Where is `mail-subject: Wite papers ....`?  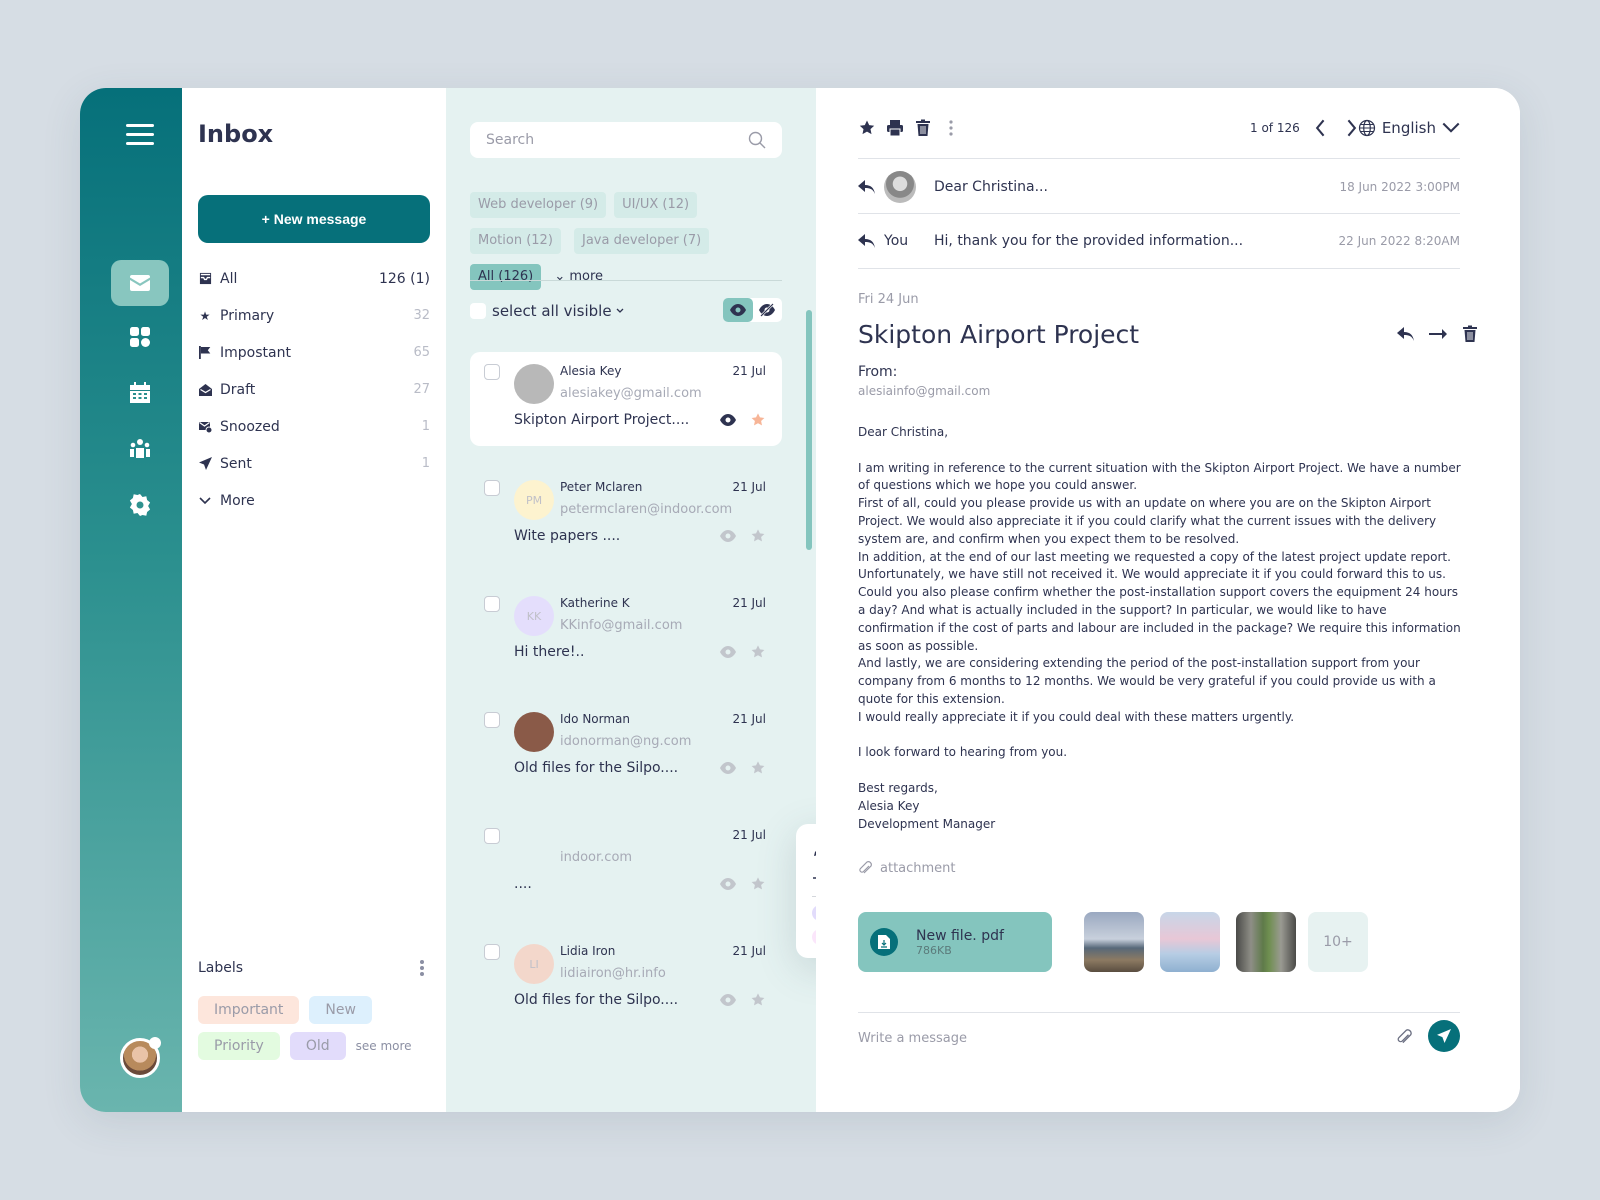
mail-subject: Wite papers .... is located at coordinates (567, 536).